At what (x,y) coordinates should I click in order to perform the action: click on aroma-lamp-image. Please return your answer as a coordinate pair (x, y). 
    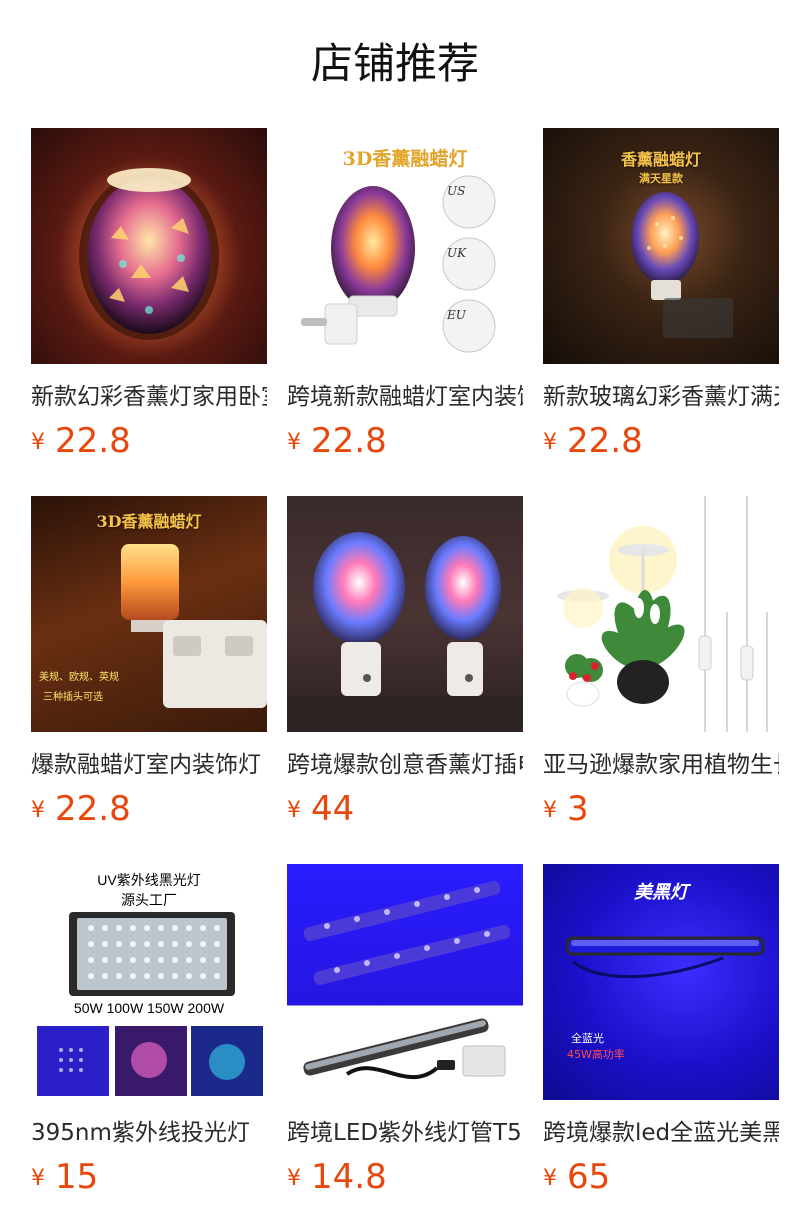
    Looking at the image, I should click on (149, 246).